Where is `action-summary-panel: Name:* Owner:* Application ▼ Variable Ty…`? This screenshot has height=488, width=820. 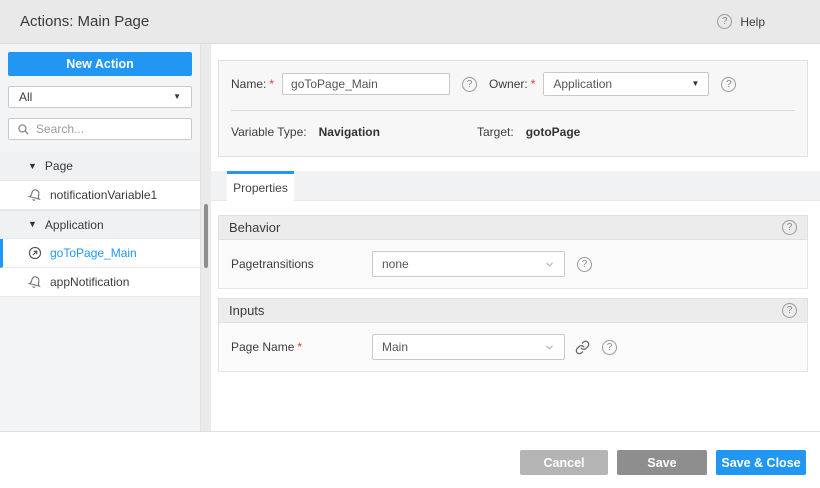 action-summary-panel: Name:* Owner:* Application ▼ Variable Ty… is located at coordinates (513, 108).